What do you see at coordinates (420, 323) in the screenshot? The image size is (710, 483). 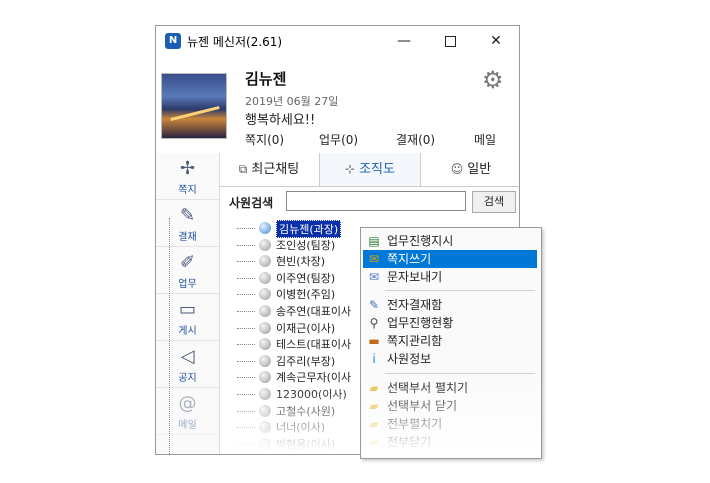 I see `menu-item-label: 업무진행현황` at bounding box center [420, 323].